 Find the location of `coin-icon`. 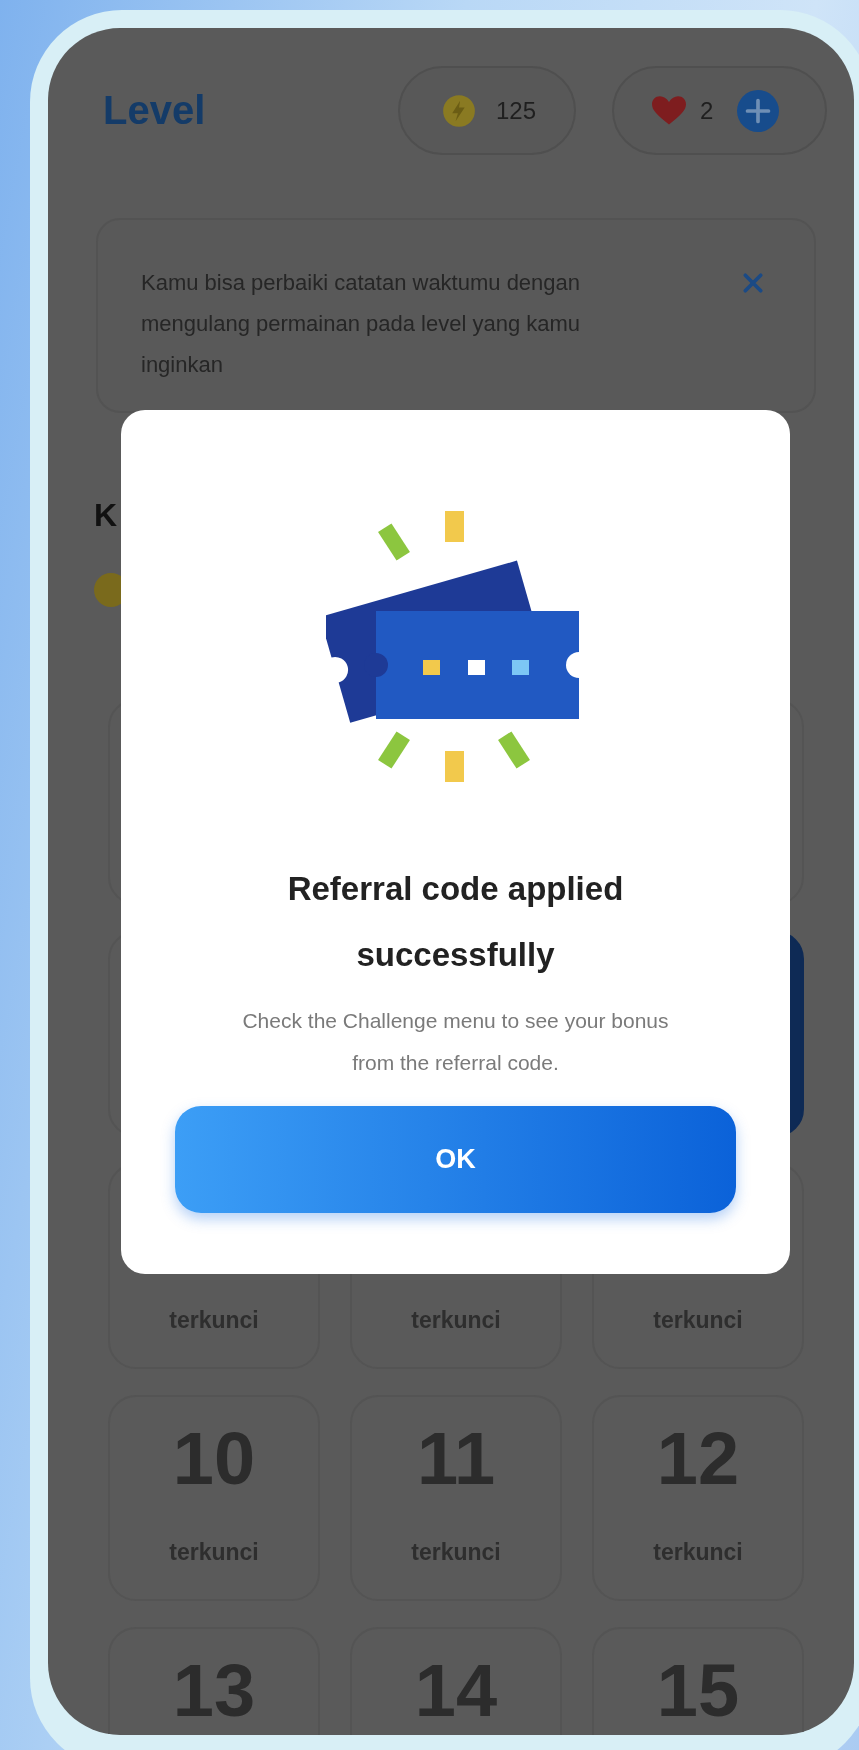

coin-icon is located at coordinates (459, 110).